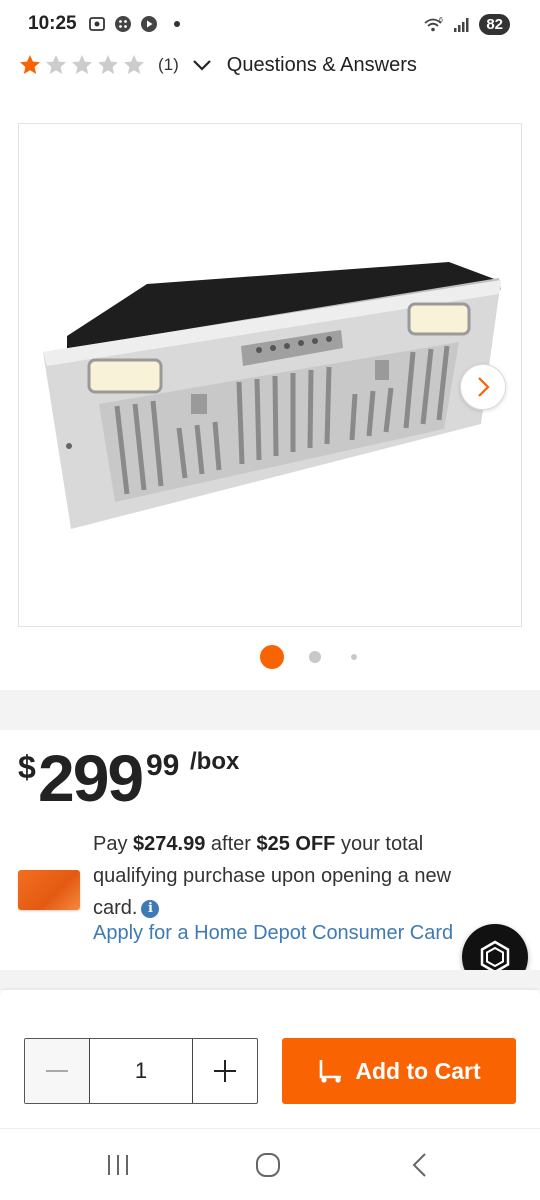 The image size is (540, 1200). I want to click on home-button, so click(268, 1165).